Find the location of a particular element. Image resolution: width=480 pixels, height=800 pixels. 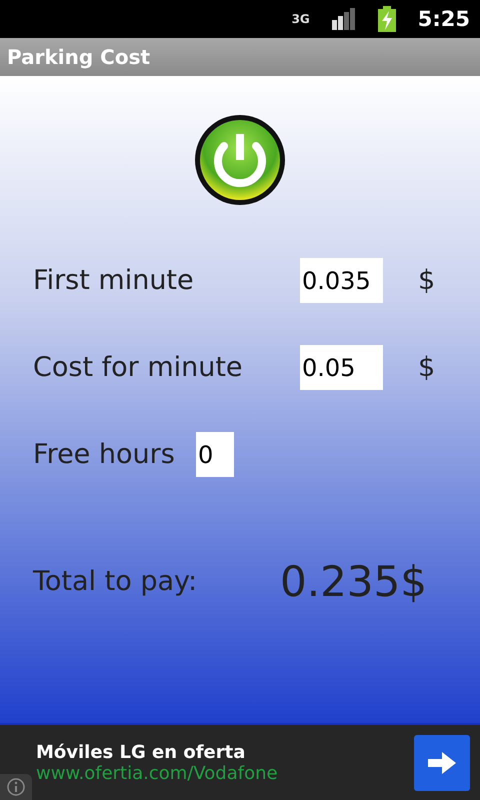

network-type: 3G is located at coordinates (301, 19).